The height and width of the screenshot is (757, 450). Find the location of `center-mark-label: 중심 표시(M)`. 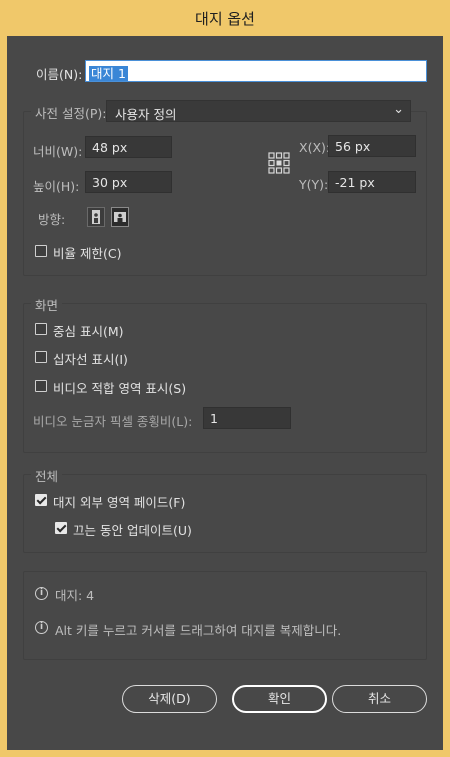

center-mark-label: 중심 표시(M) is located at coordinates (88, 331).